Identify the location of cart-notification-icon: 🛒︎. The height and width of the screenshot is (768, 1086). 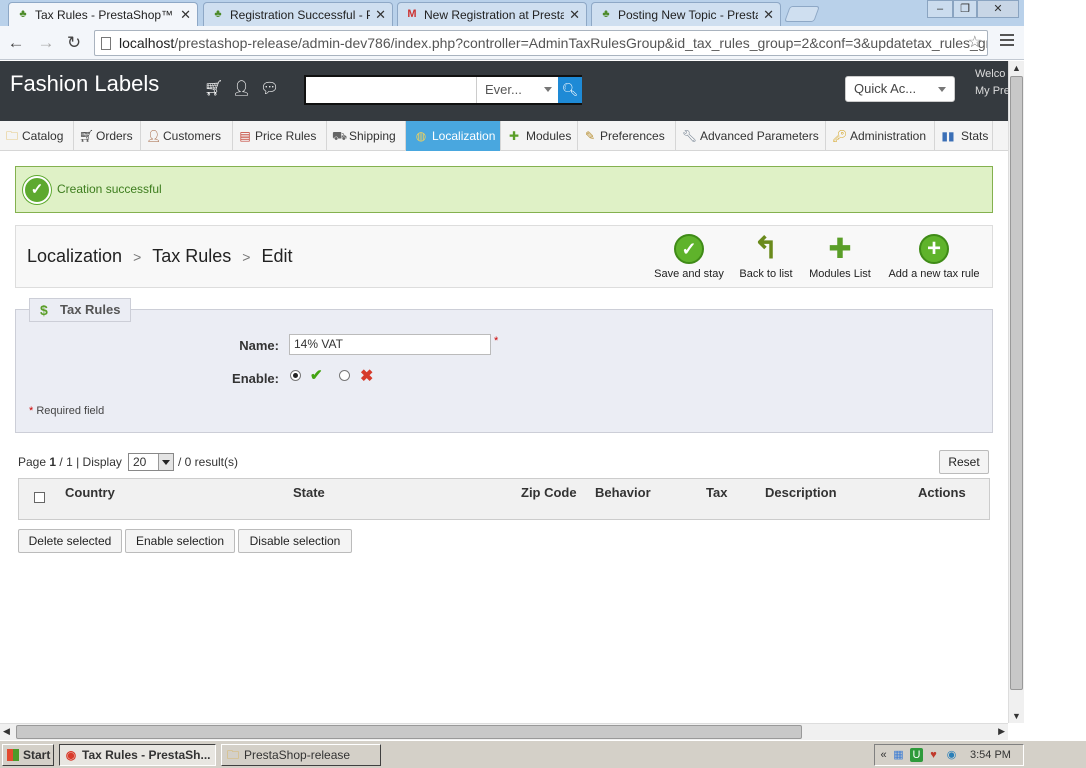
(213, 88).